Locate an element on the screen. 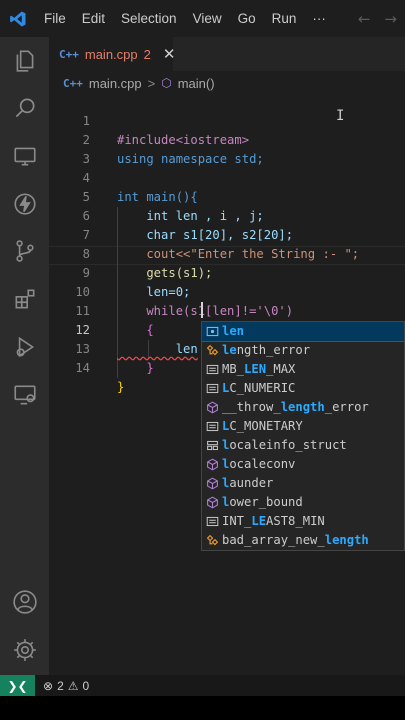 The width and height of the screenshot is (405, 720). tab-label: main.cpp is located at coordinates (111, 54).